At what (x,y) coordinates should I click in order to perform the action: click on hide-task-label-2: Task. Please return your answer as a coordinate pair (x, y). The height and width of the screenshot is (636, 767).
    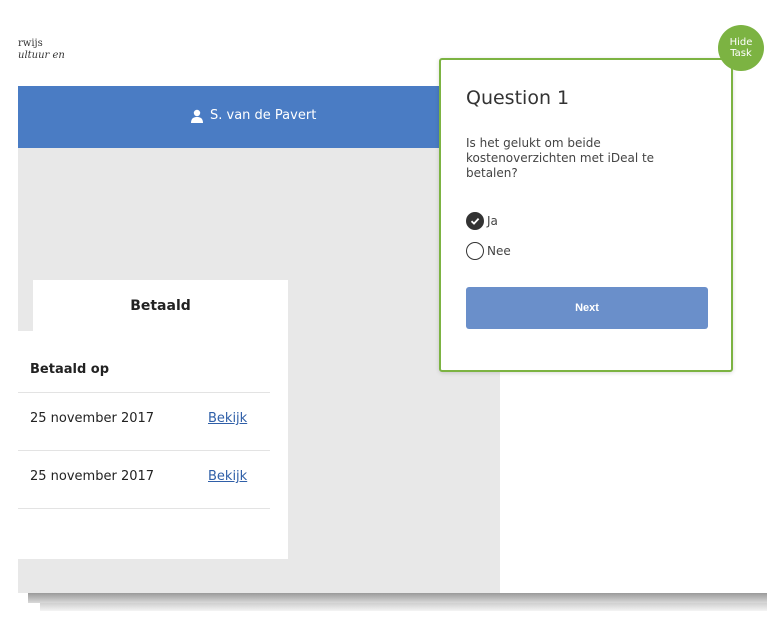
    Looking at the image, I should click on (741, 53).